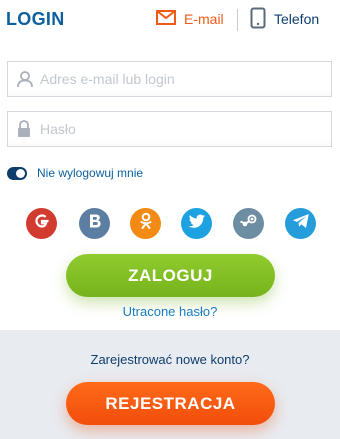 This screenshot has height=439, width=340. I want to click on twitter-icon, so click(197, 224).